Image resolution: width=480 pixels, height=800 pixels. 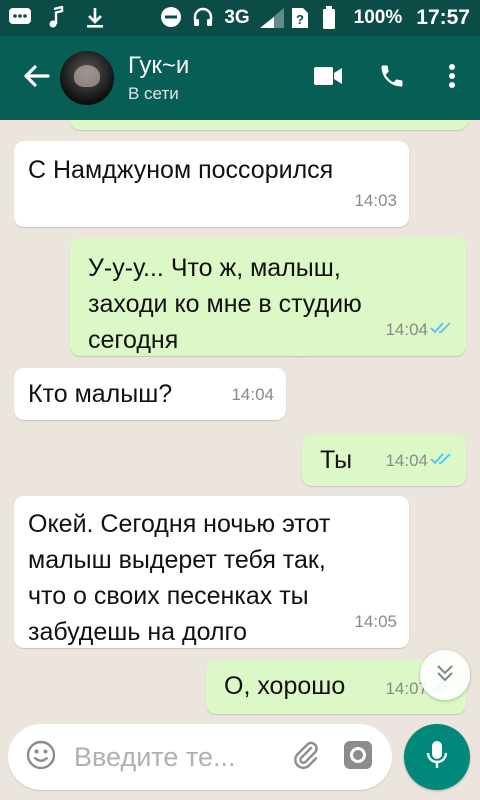 I want to click on chat-header: Гук~и В сети, so click(x=240, y=78).